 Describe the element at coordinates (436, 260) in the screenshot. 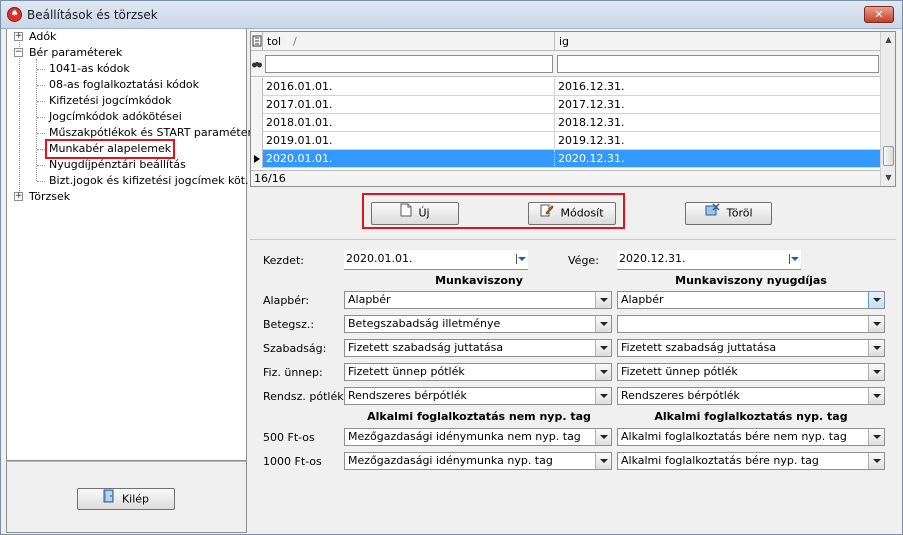

I see `start-date-field: 2020.01.01.` at that location.